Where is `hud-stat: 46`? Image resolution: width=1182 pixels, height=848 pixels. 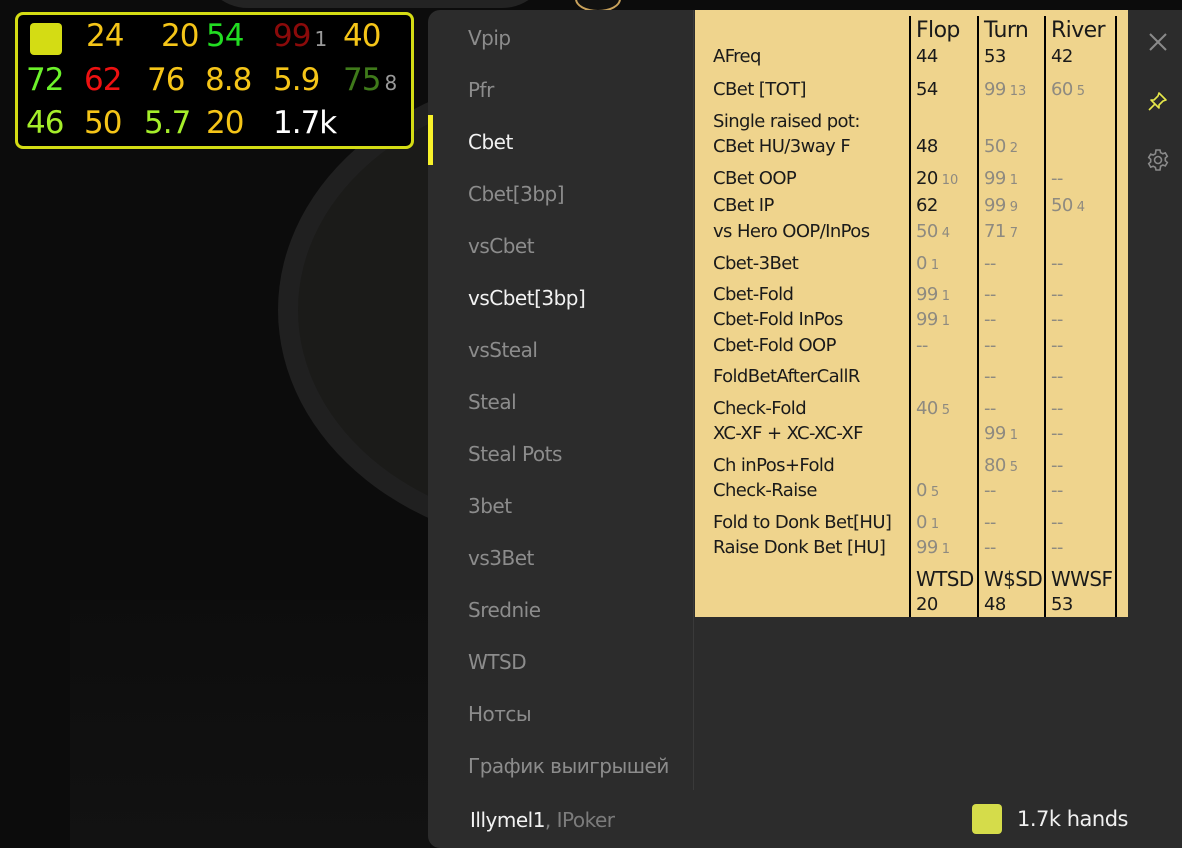
hud-stat: 46 is located at coordinates (45, 123).